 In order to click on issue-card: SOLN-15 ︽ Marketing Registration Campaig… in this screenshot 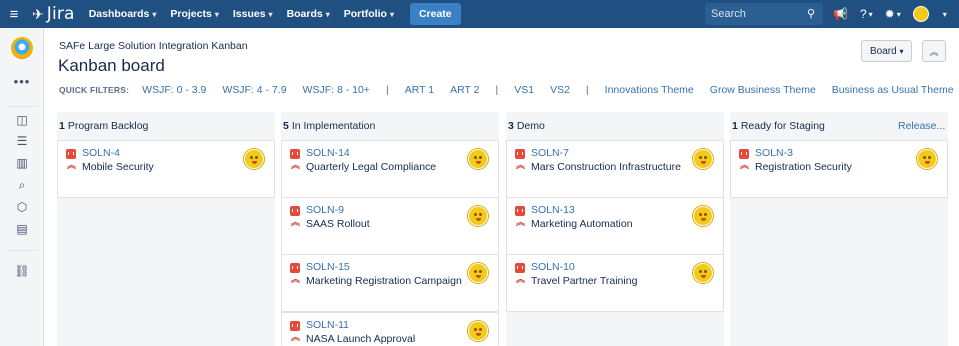, I will do `click(390, 283)`.